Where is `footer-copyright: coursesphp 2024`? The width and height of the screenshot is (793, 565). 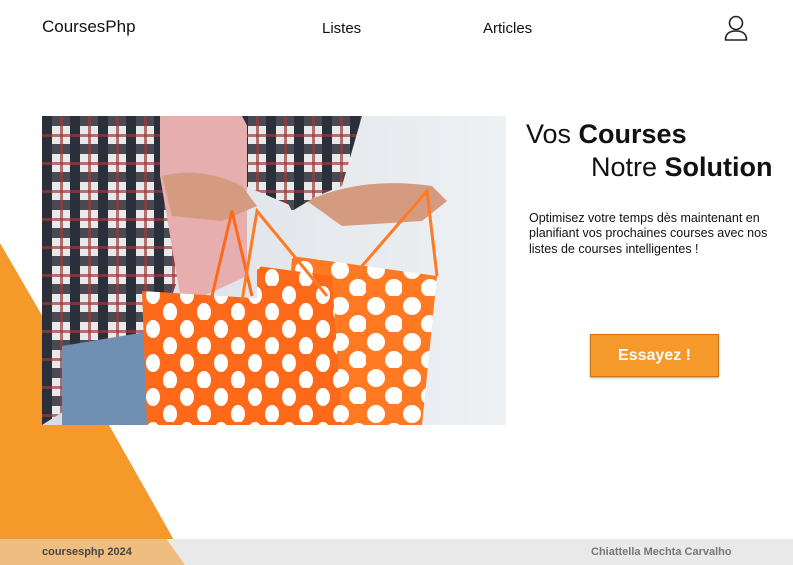
footer-copyright: coursesphp 2024 is located at coordinates (87, 552).